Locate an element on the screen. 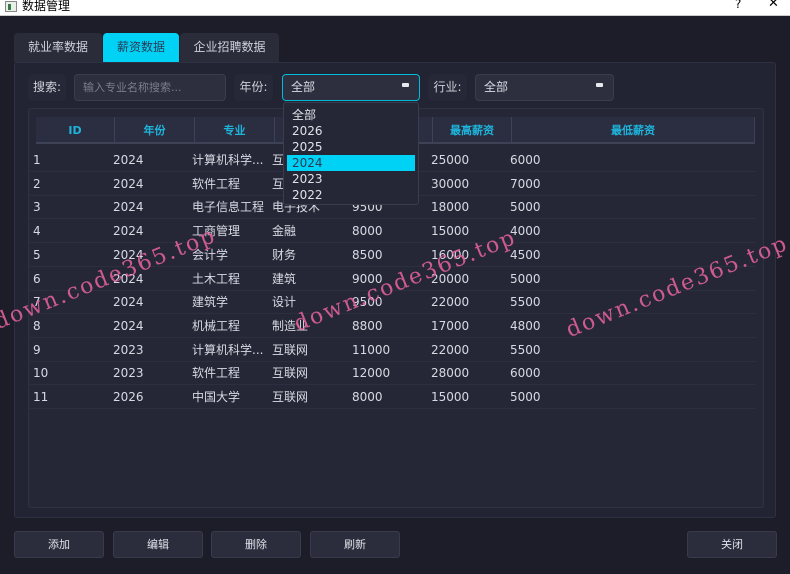 The height and width of the screenshot is (574, 790). table-row: 11 2026 中国大学 互联网 8000 15000 5000 is located at coordinates (392, 397).